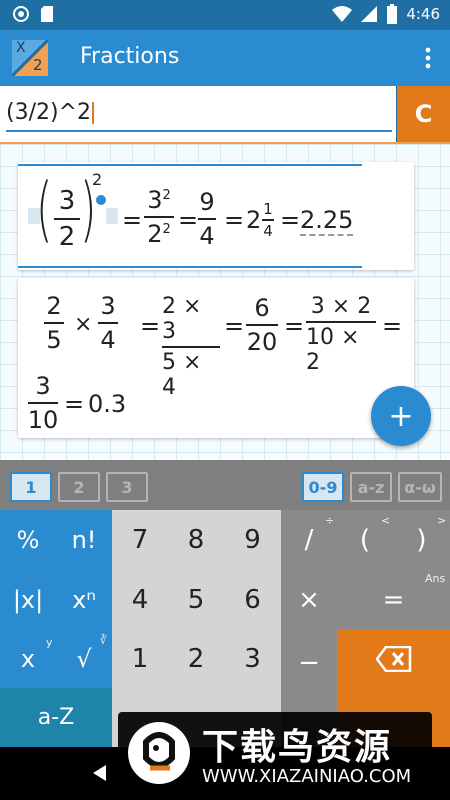 This screenshot has height=800, width=450. What do you see at coordinates (159, 753) in the screenshot?
I see `watermark-logo` at bounding box center [159, 753].